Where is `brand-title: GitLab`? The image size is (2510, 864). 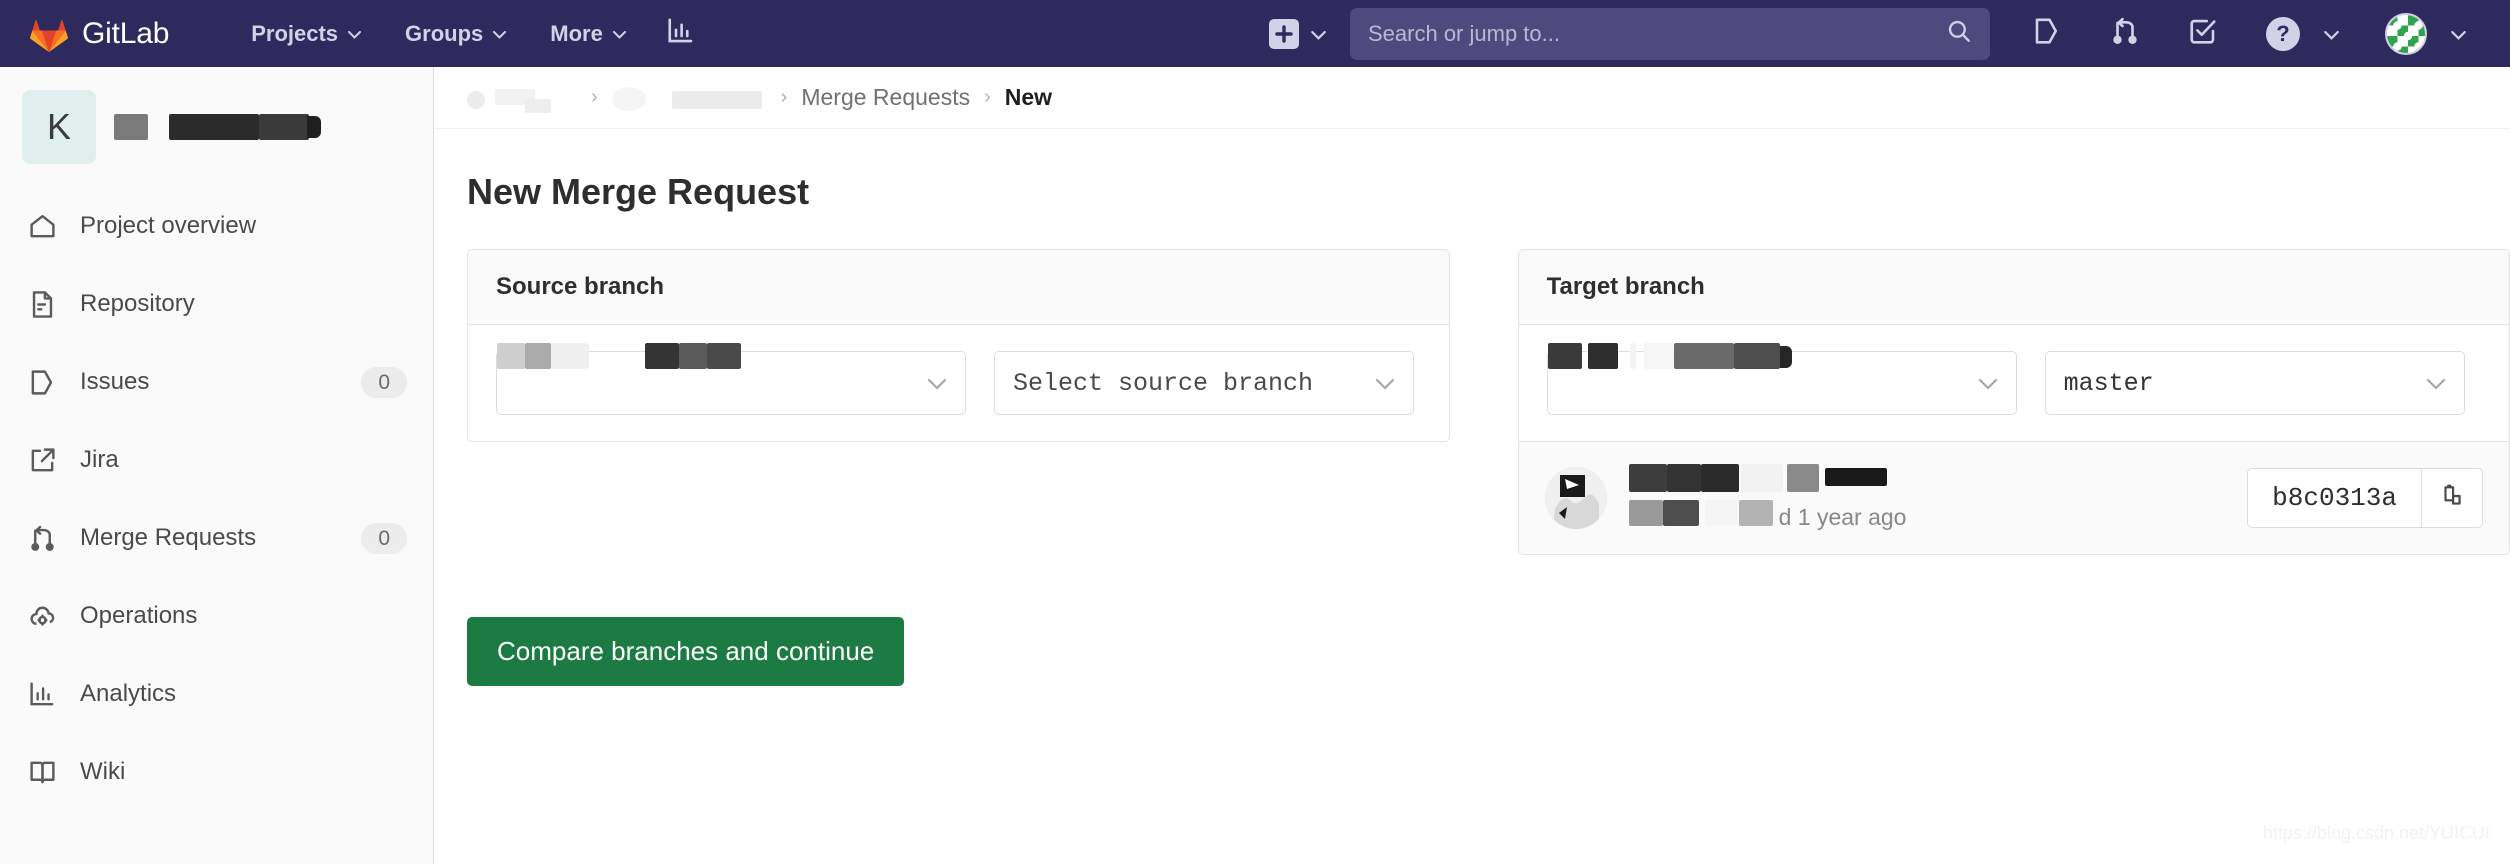
brand-title: GitLab is located at coordinates (126, 33).